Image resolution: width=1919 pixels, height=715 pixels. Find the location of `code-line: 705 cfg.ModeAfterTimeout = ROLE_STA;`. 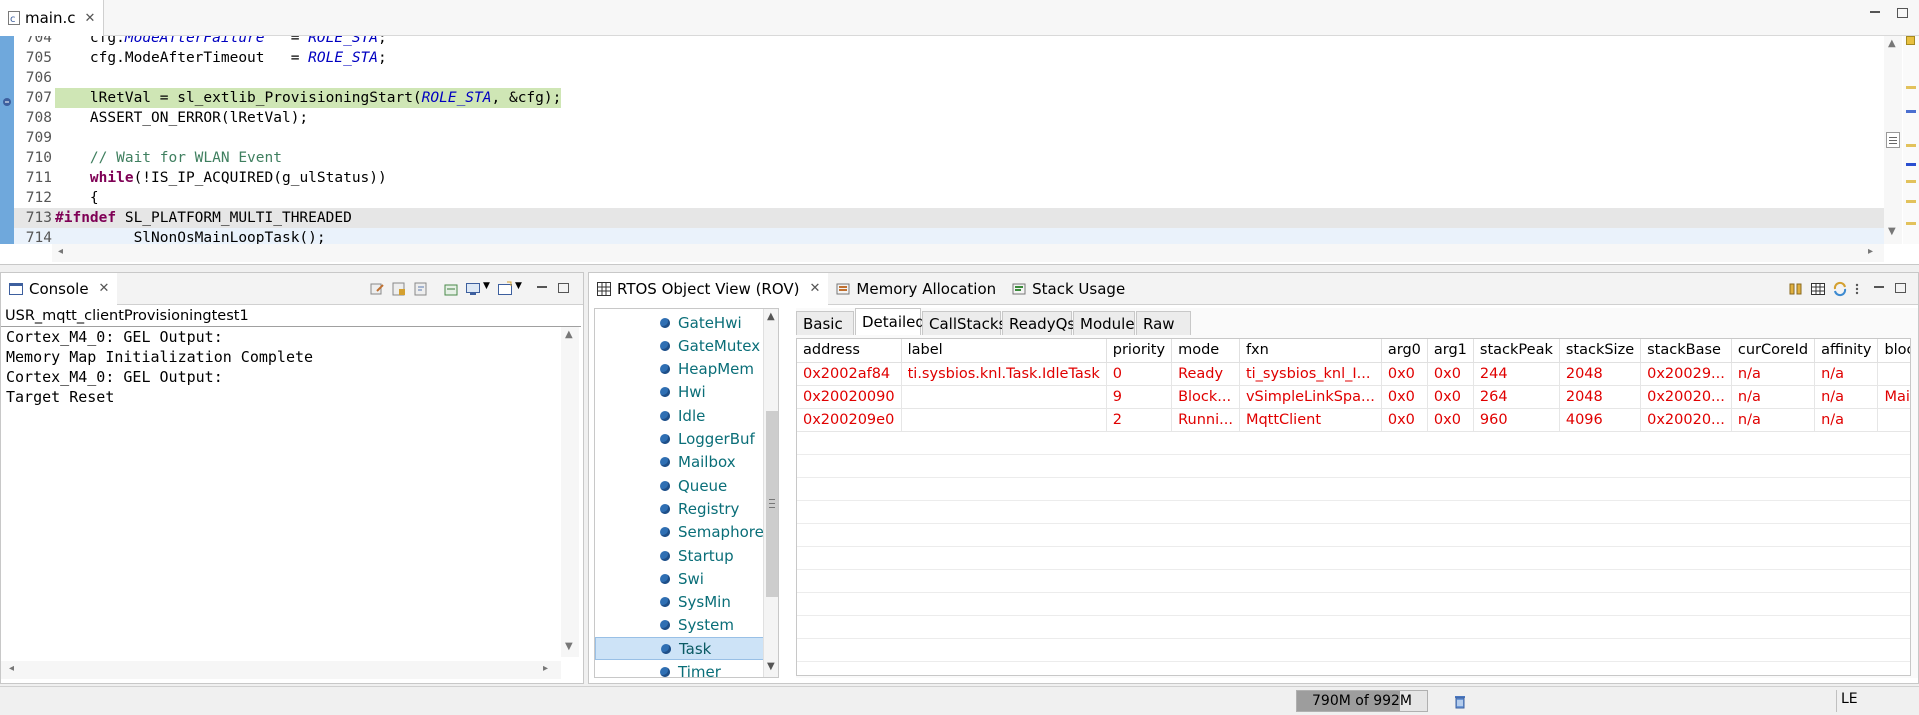

code-line: 705 cfg.ModeAfterTimeout = ROLE_STA; is located at coordinates (942, 58).